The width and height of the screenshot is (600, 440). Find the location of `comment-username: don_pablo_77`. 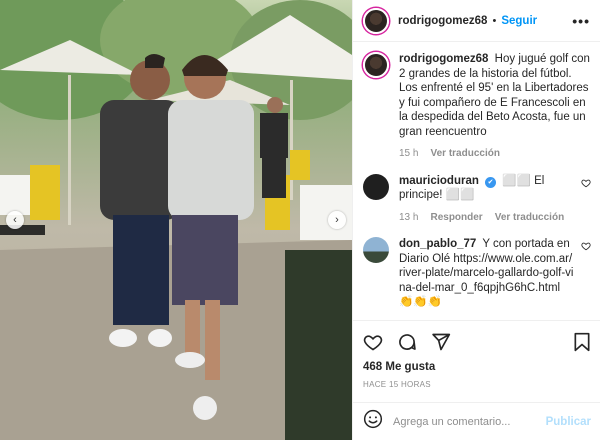

comment-username: don_pablo_77 is located at coordinates (437, 244).